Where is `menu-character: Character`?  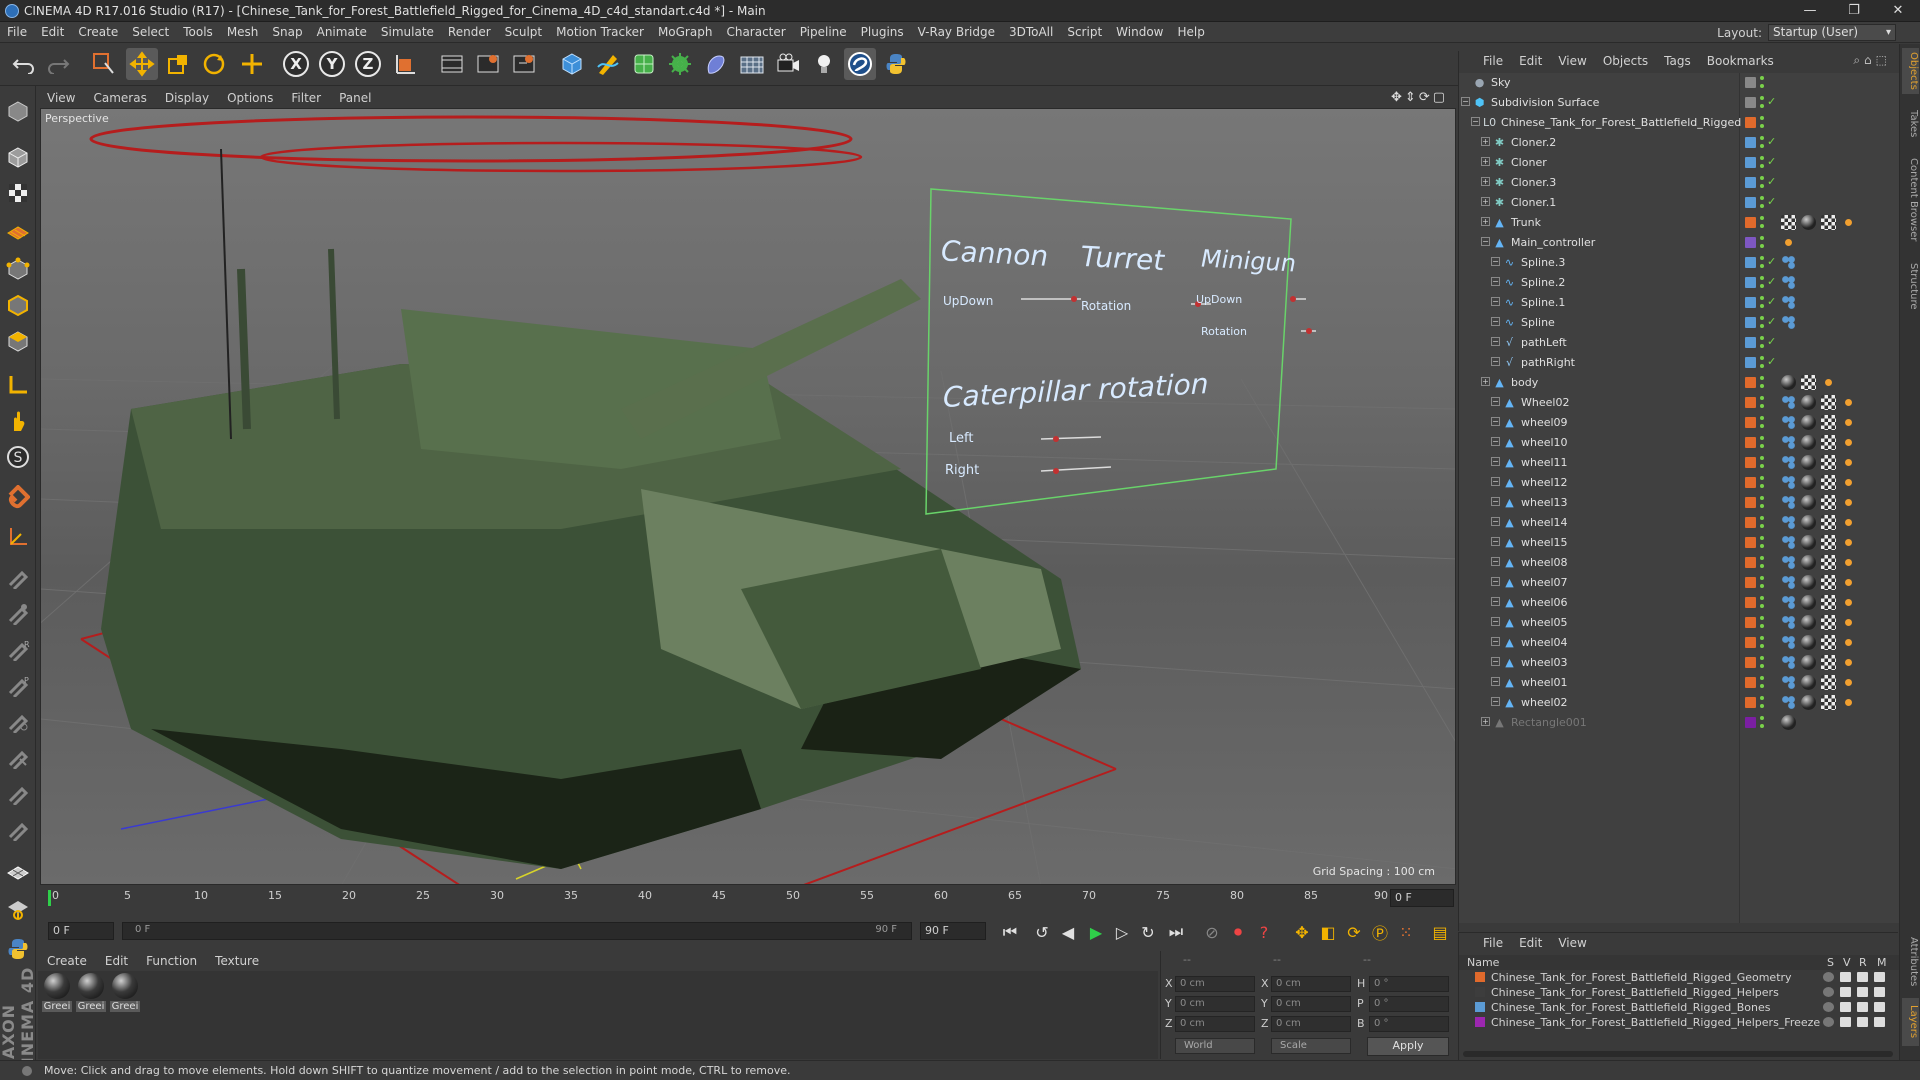 menu-character: Character is located at coordinates (755, 32).